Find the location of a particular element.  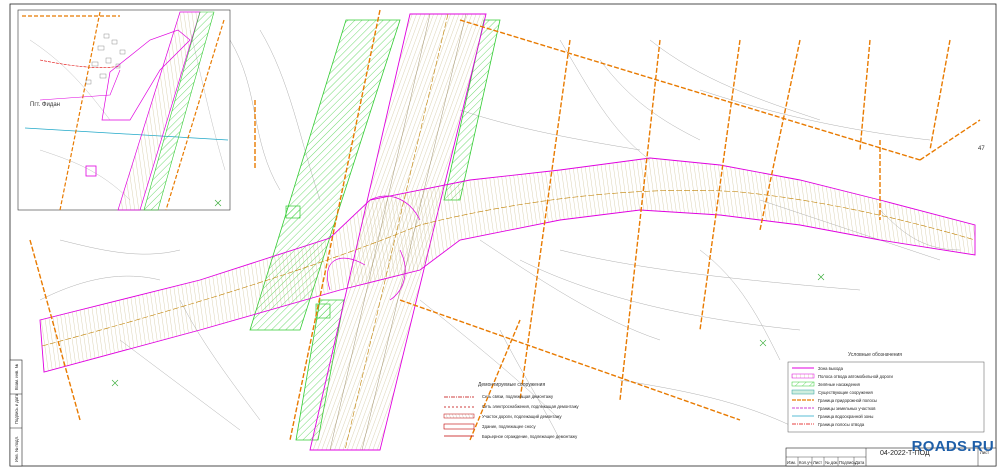

legend-left-item-4: Здание, подлежащее сносу is located at coordinates (509, 426).